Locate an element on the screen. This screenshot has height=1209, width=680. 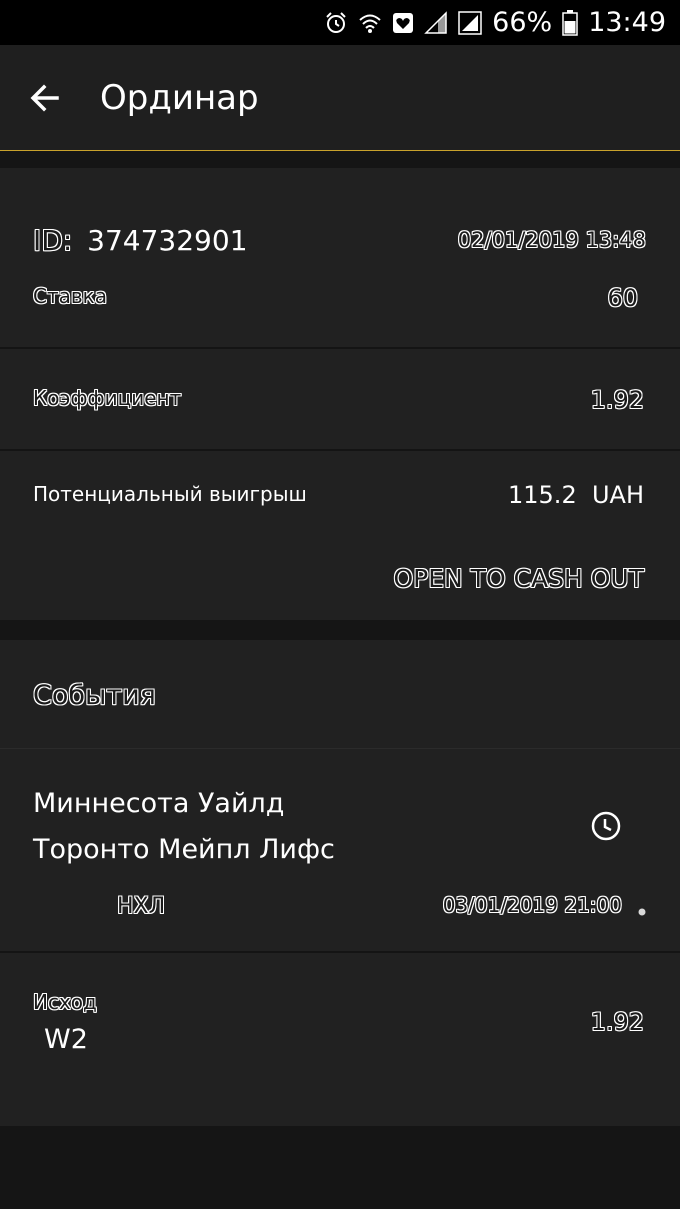
clock-time: 13:49 is located at coordinates (627, 22).